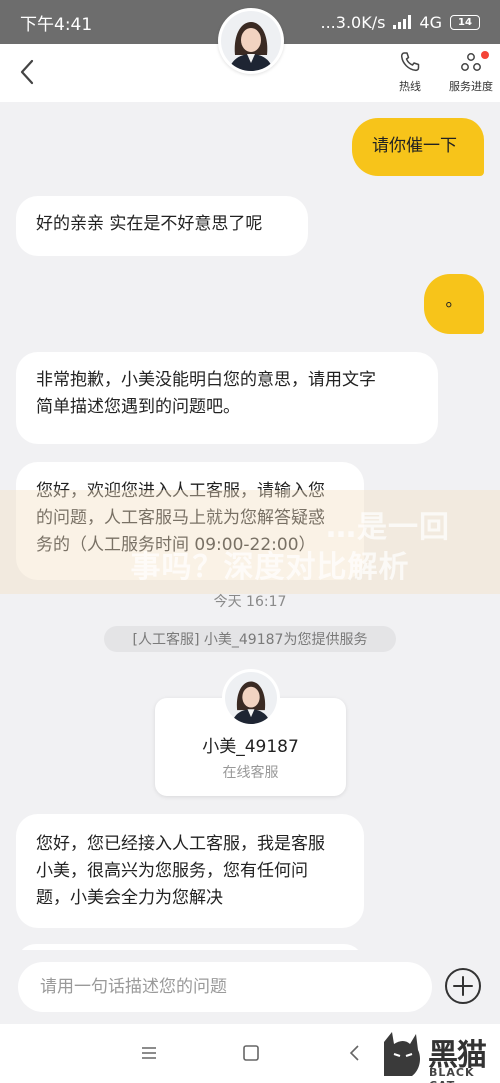  What do you see at coordinates (250, 747) in the screenshot?
I see `agent-name: 小美_49187` at bounding box center [250, 747].